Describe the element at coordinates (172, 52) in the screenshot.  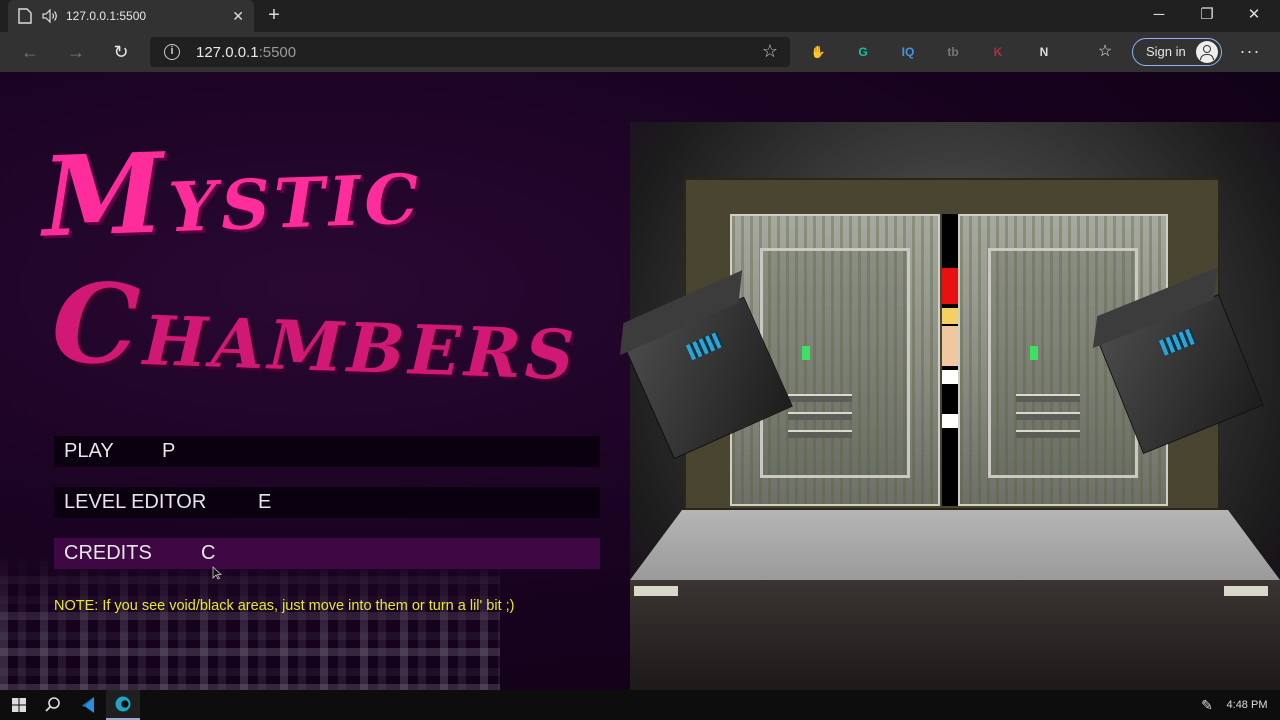
I see `info-icon: i` at that location.